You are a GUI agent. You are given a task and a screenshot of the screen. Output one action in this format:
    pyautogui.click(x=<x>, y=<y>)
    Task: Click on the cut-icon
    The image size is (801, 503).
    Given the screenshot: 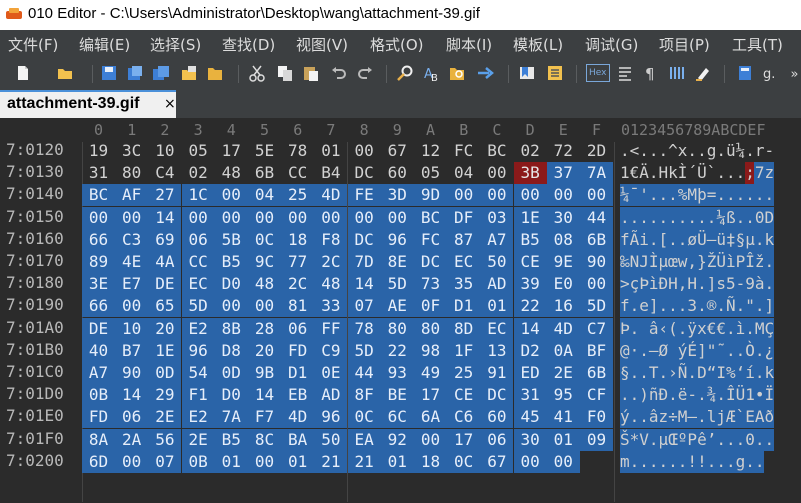 What is the action you would take?
    pyautogui.click(x=257, y=73)
    